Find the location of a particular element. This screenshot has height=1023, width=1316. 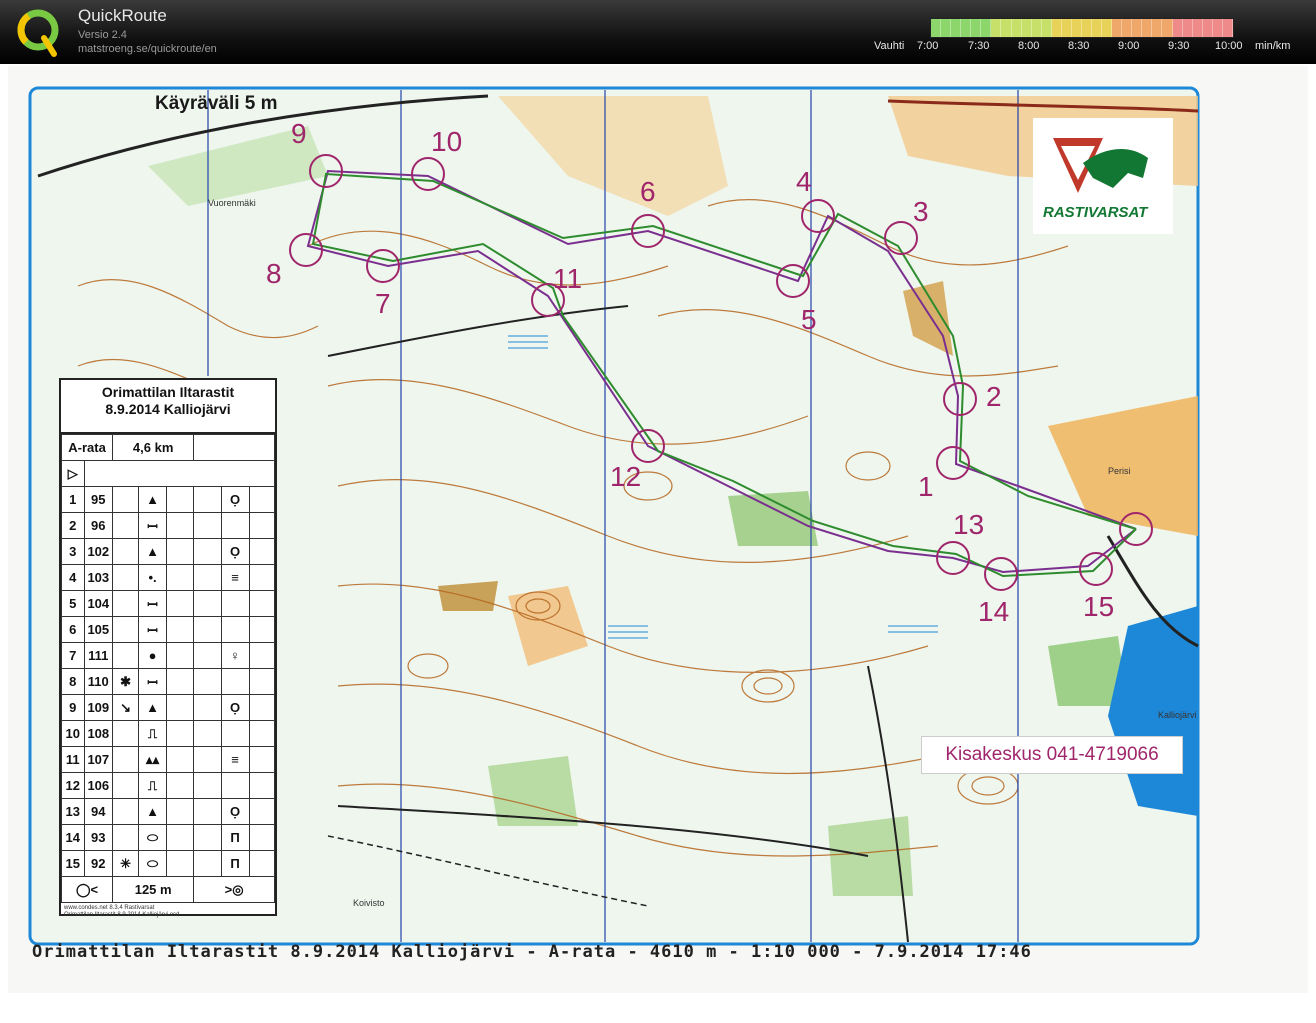

control-number-cell: 15 is located at coordinates (73, 863).